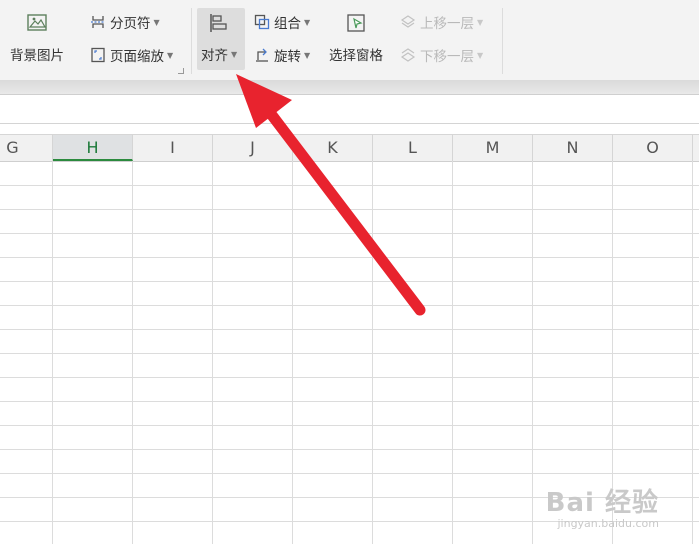  I want to click on red-arrow-annotation, so click(331, 195).